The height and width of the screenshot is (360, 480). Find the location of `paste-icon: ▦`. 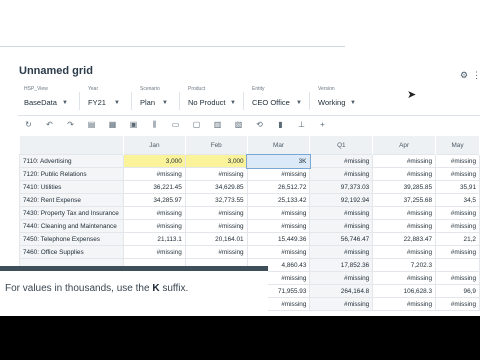

paste-icon: ▦ is located at coordinates (112, 125).